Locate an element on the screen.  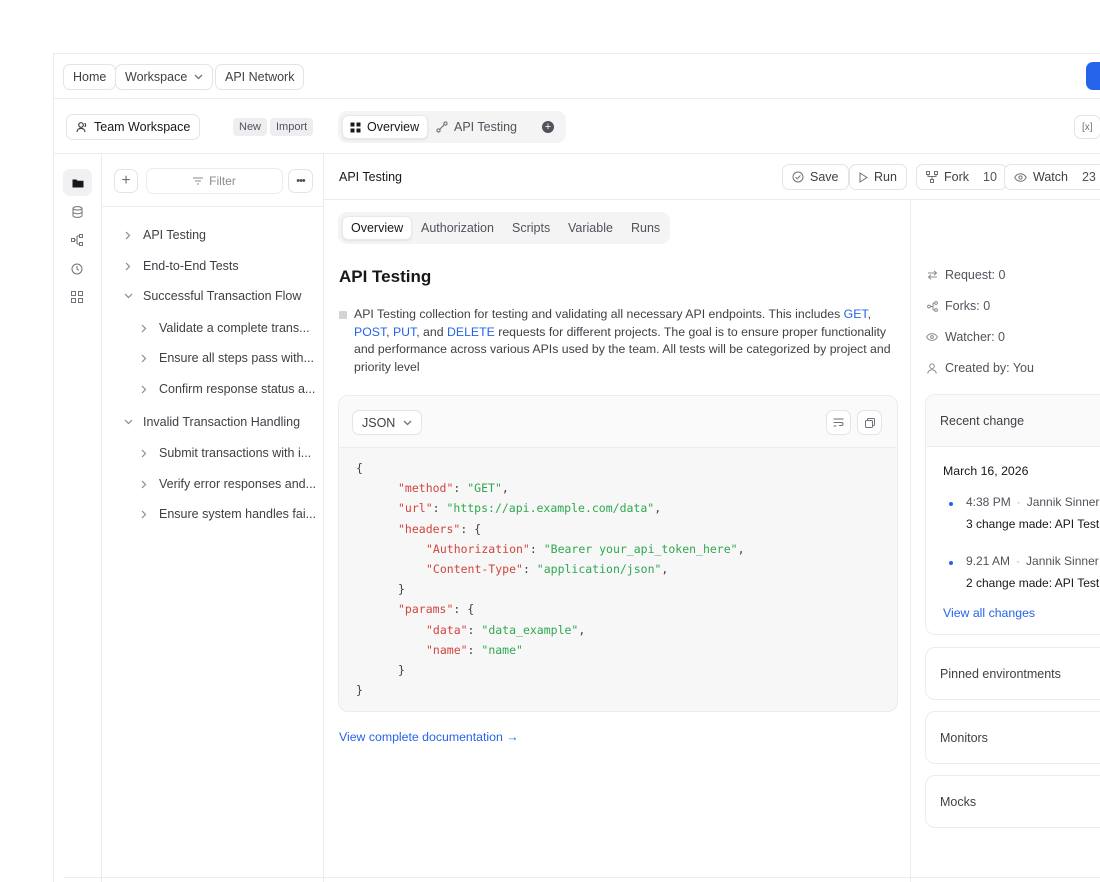
filter-input: Filter is located at coordinates (214, 181).